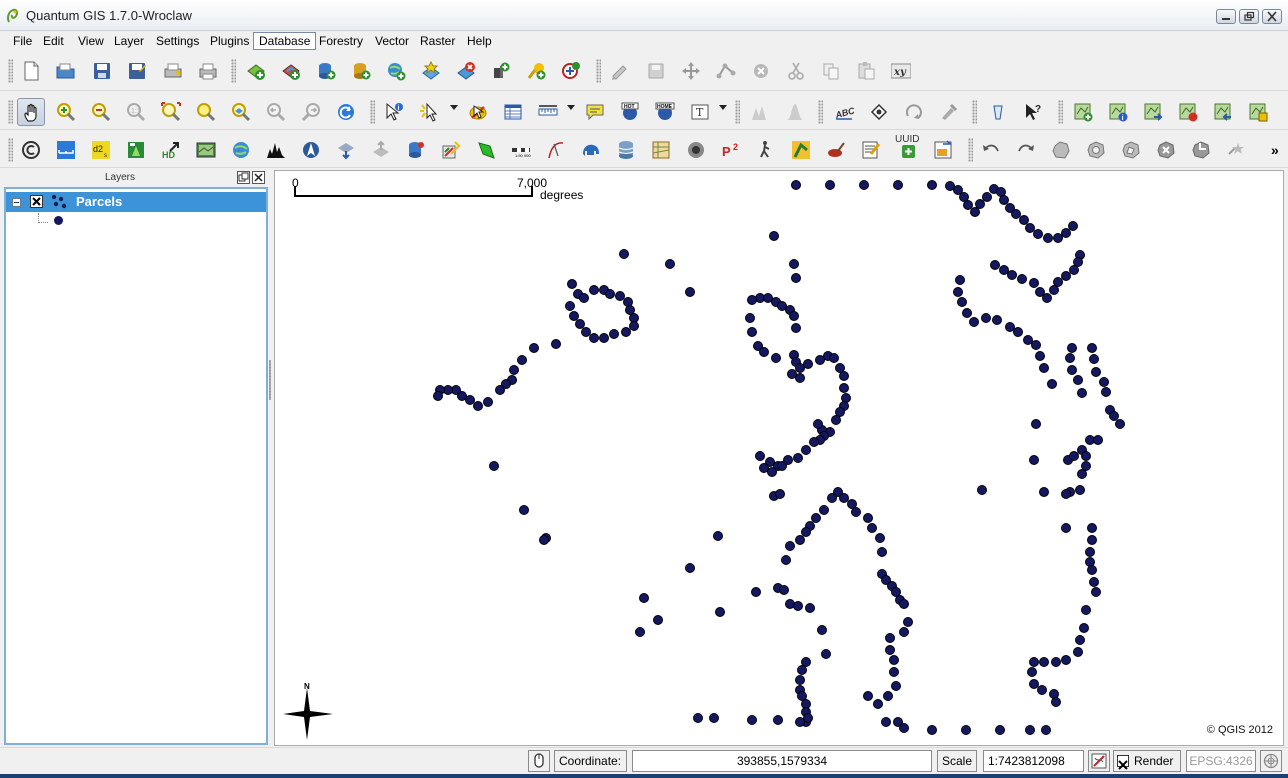  Describe the element at coordinates (1221, 761) in the screenshot. I see `crs-status-button: EPSG:4326` at that location.